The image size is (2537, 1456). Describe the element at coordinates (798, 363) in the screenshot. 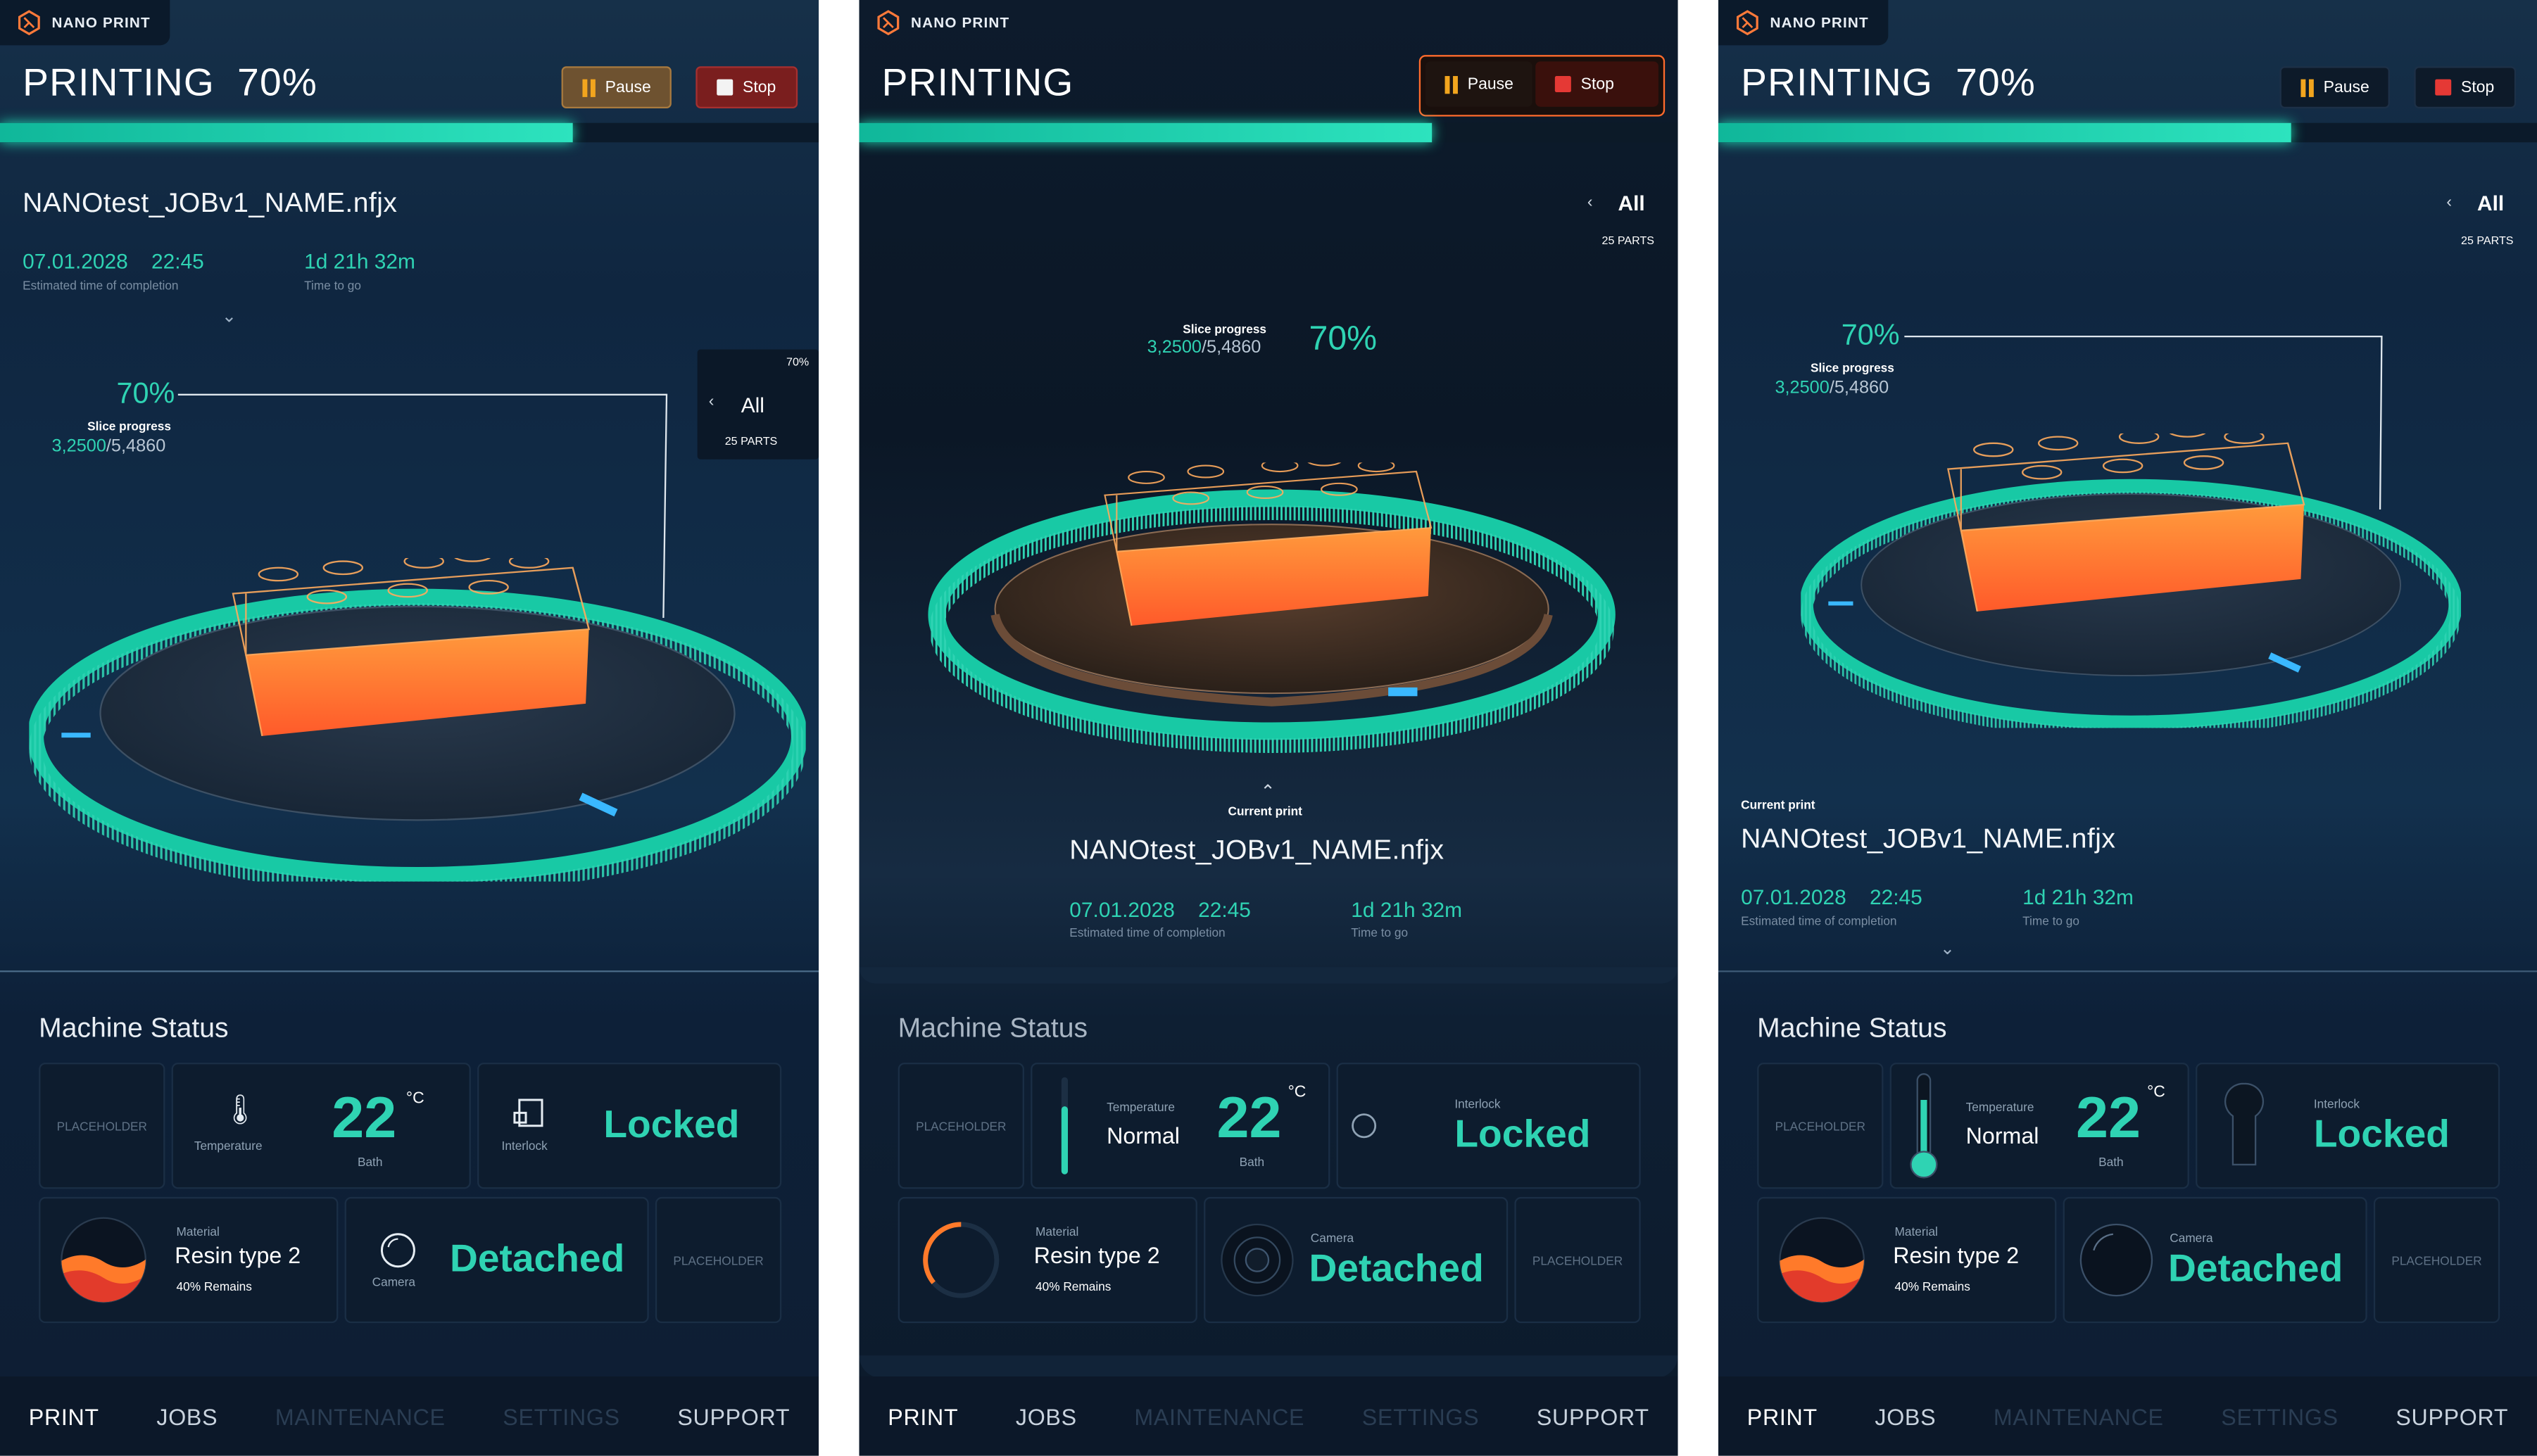

I see `parts-percent: 70%` at that location.